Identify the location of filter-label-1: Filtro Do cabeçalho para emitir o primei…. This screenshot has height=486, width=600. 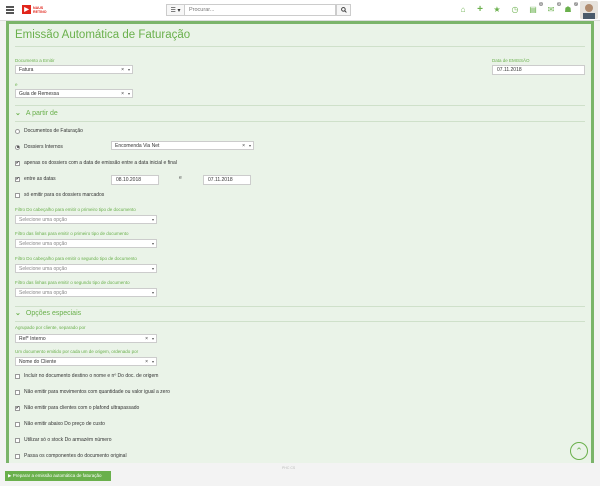
(75, 209).